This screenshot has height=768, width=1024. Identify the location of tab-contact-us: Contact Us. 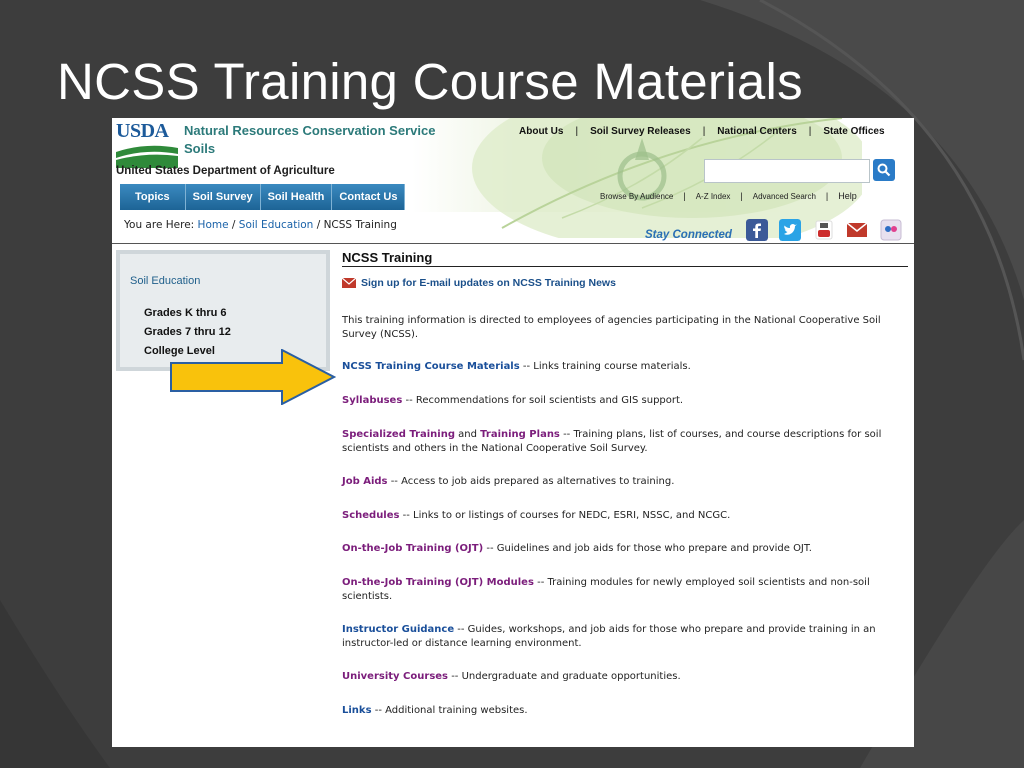
(369, 197).